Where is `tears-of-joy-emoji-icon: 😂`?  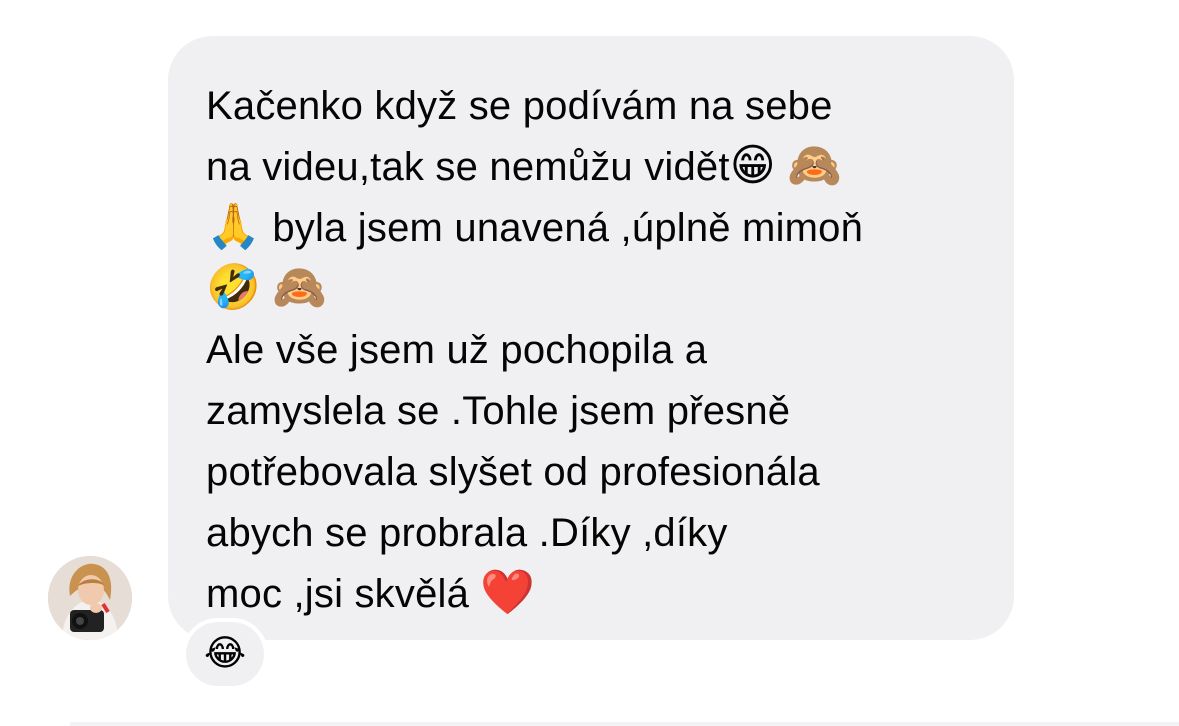
tears-of-joy-emoji-icon: 😂 is located at coordinates (225, 653).